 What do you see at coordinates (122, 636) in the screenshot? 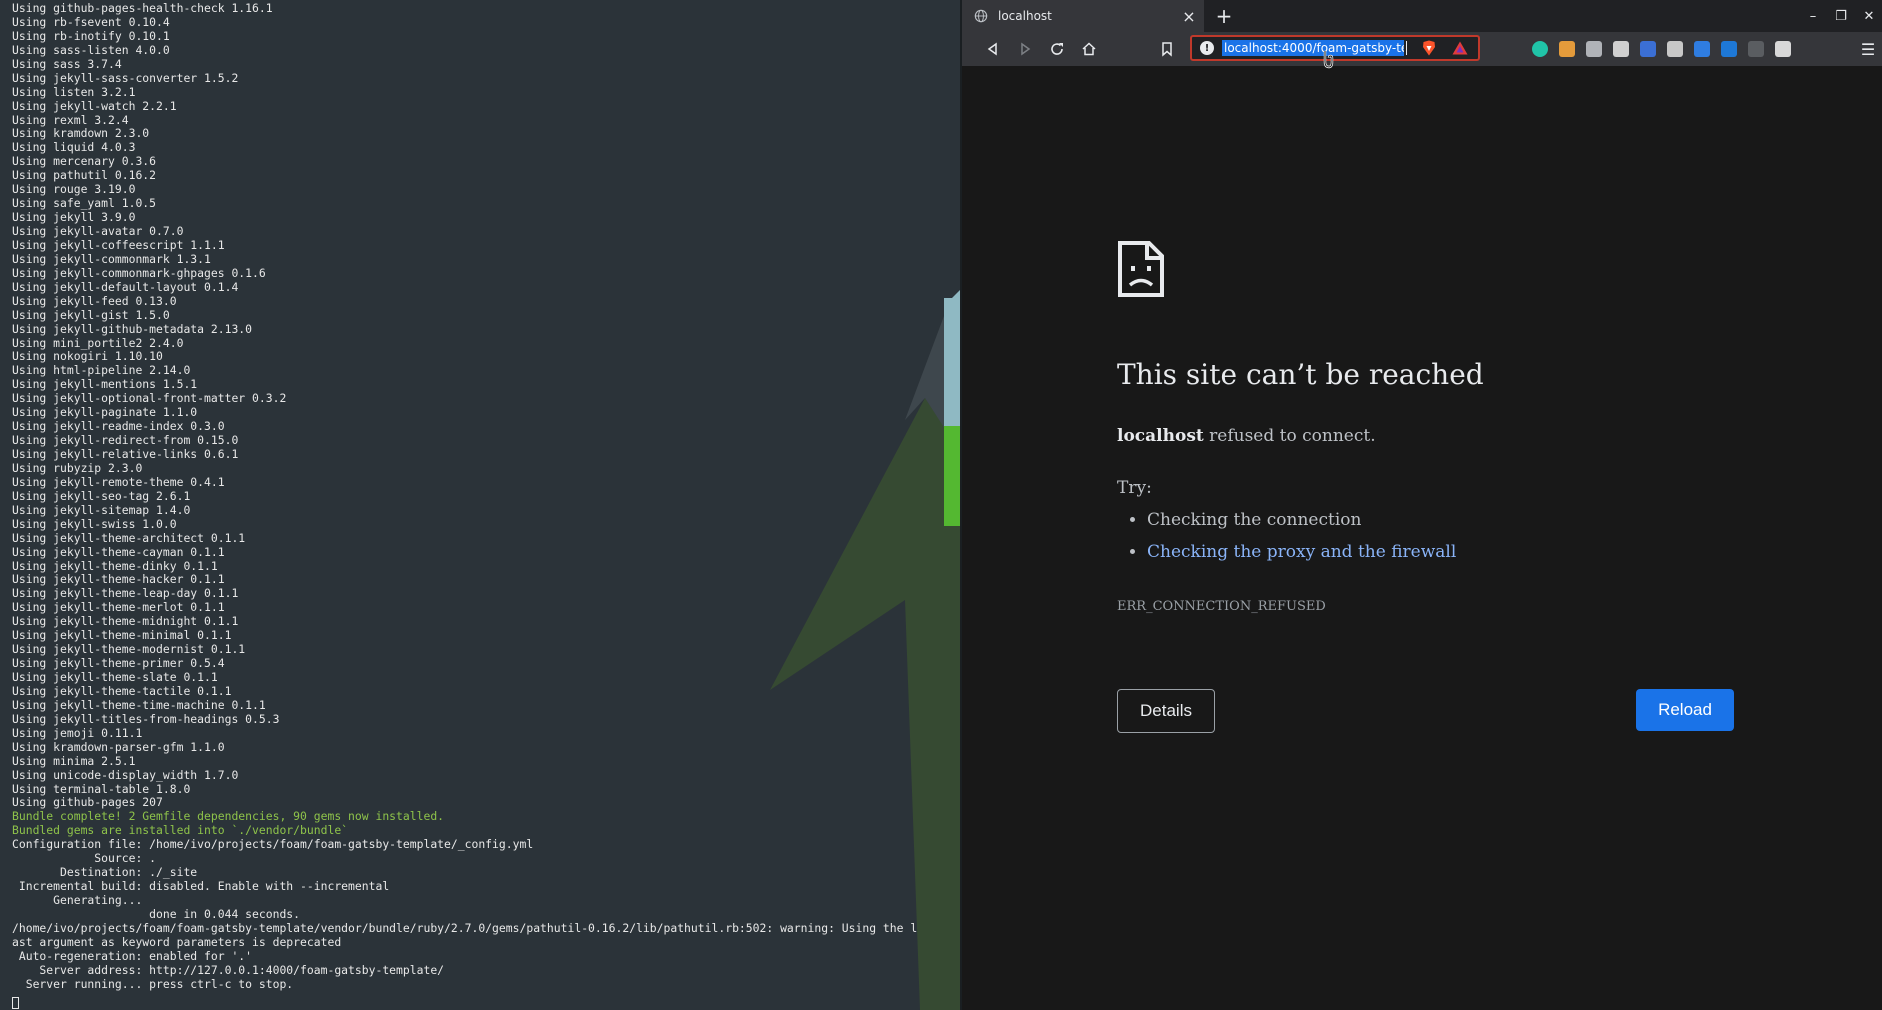
I see `terminal-line: Using jekyll-theme-minimal 0.1.1` at bounding box center [122, 636].